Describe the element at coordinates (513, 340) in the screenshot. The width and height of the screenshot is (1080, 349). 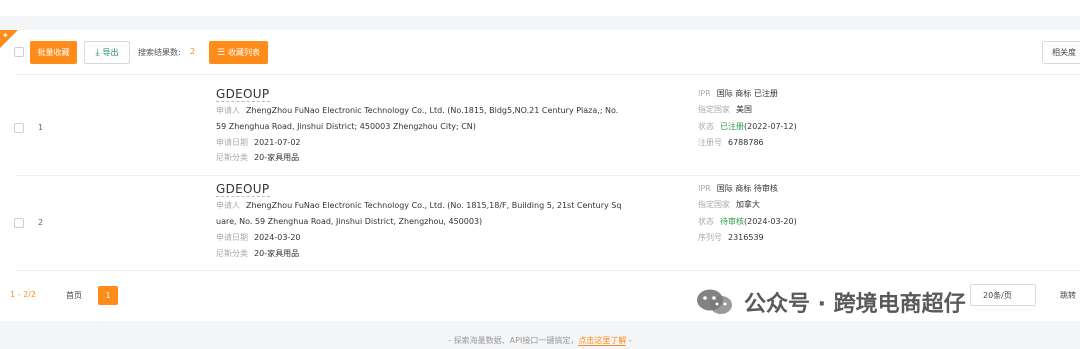
I see `footer-text-before: - 探索海量数据、API接口一键搞定，` at that location.